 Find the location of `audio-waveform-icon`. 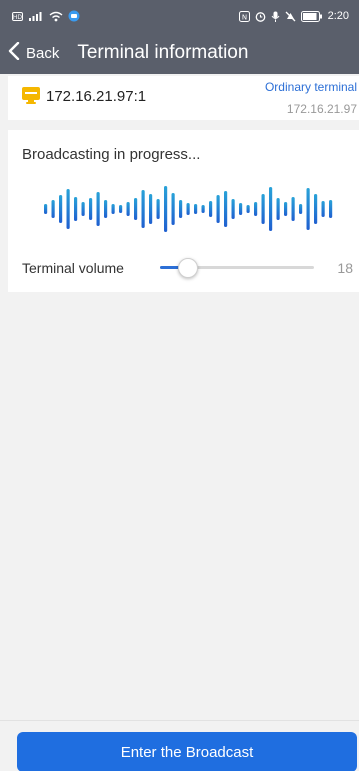

audio-waveform-icon is located at coordinates (188, 209).